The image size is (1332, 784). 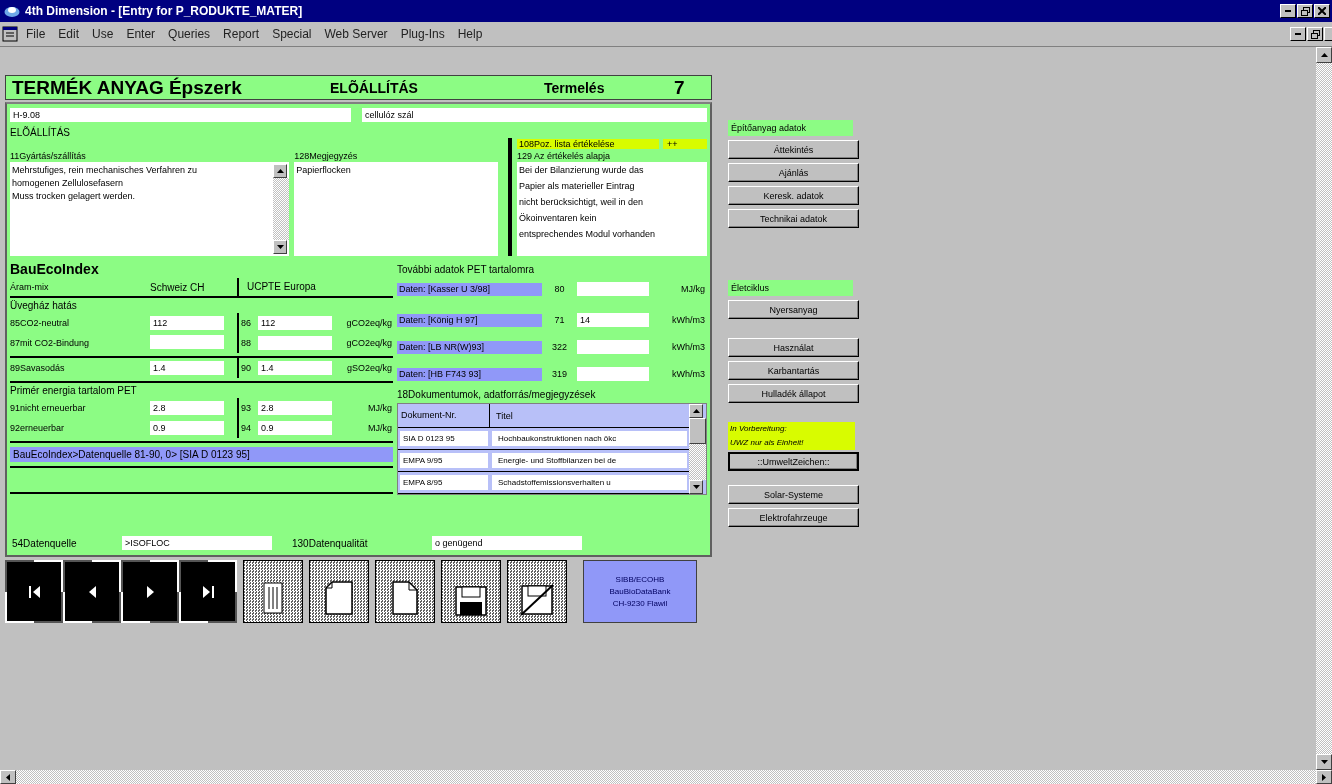 What do you see at coordinates (444, 460) in the screenshot?
I see `table-cell: EMPA 9/95` at bounding box center [444, 460].